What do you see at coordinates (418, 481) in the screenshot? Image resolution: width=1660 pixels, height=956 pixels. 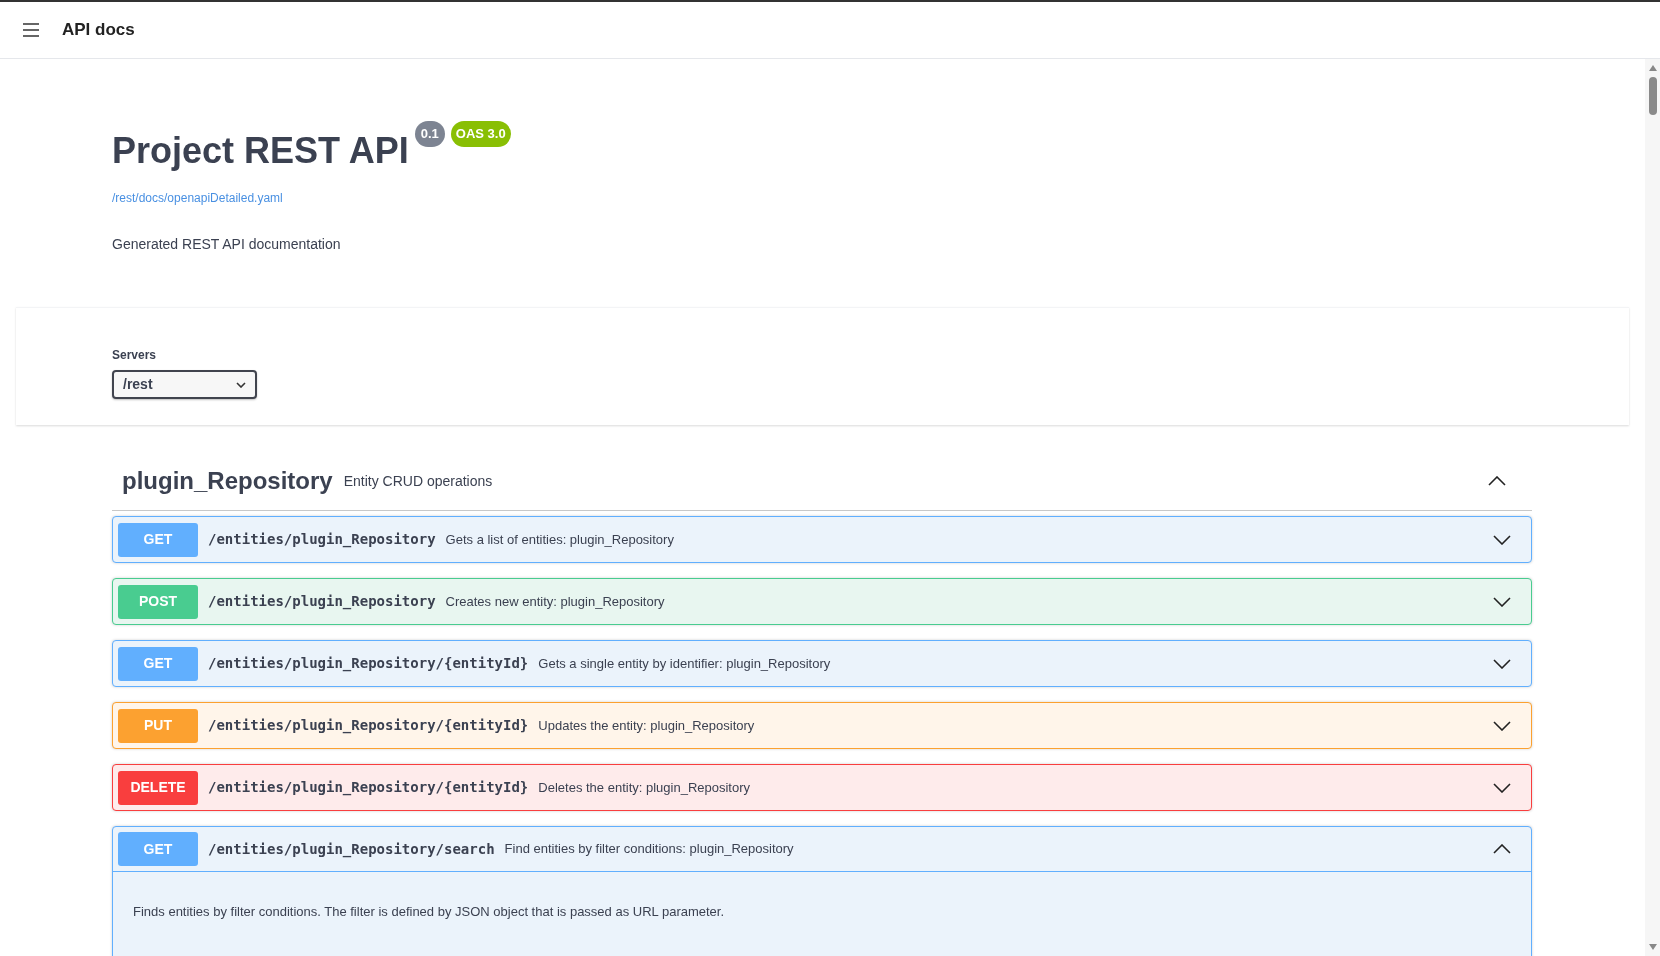 I see `tag-description: Entity CRUD operations` at bounding box center [418, 481].